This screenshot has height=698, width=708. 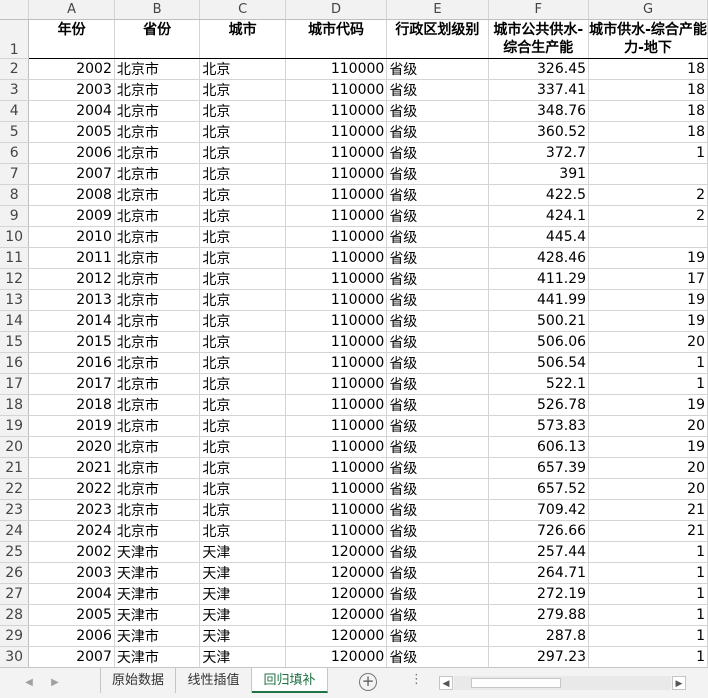 I want to click on chevron-left-icon: ◀, so click(x=29, y=683).